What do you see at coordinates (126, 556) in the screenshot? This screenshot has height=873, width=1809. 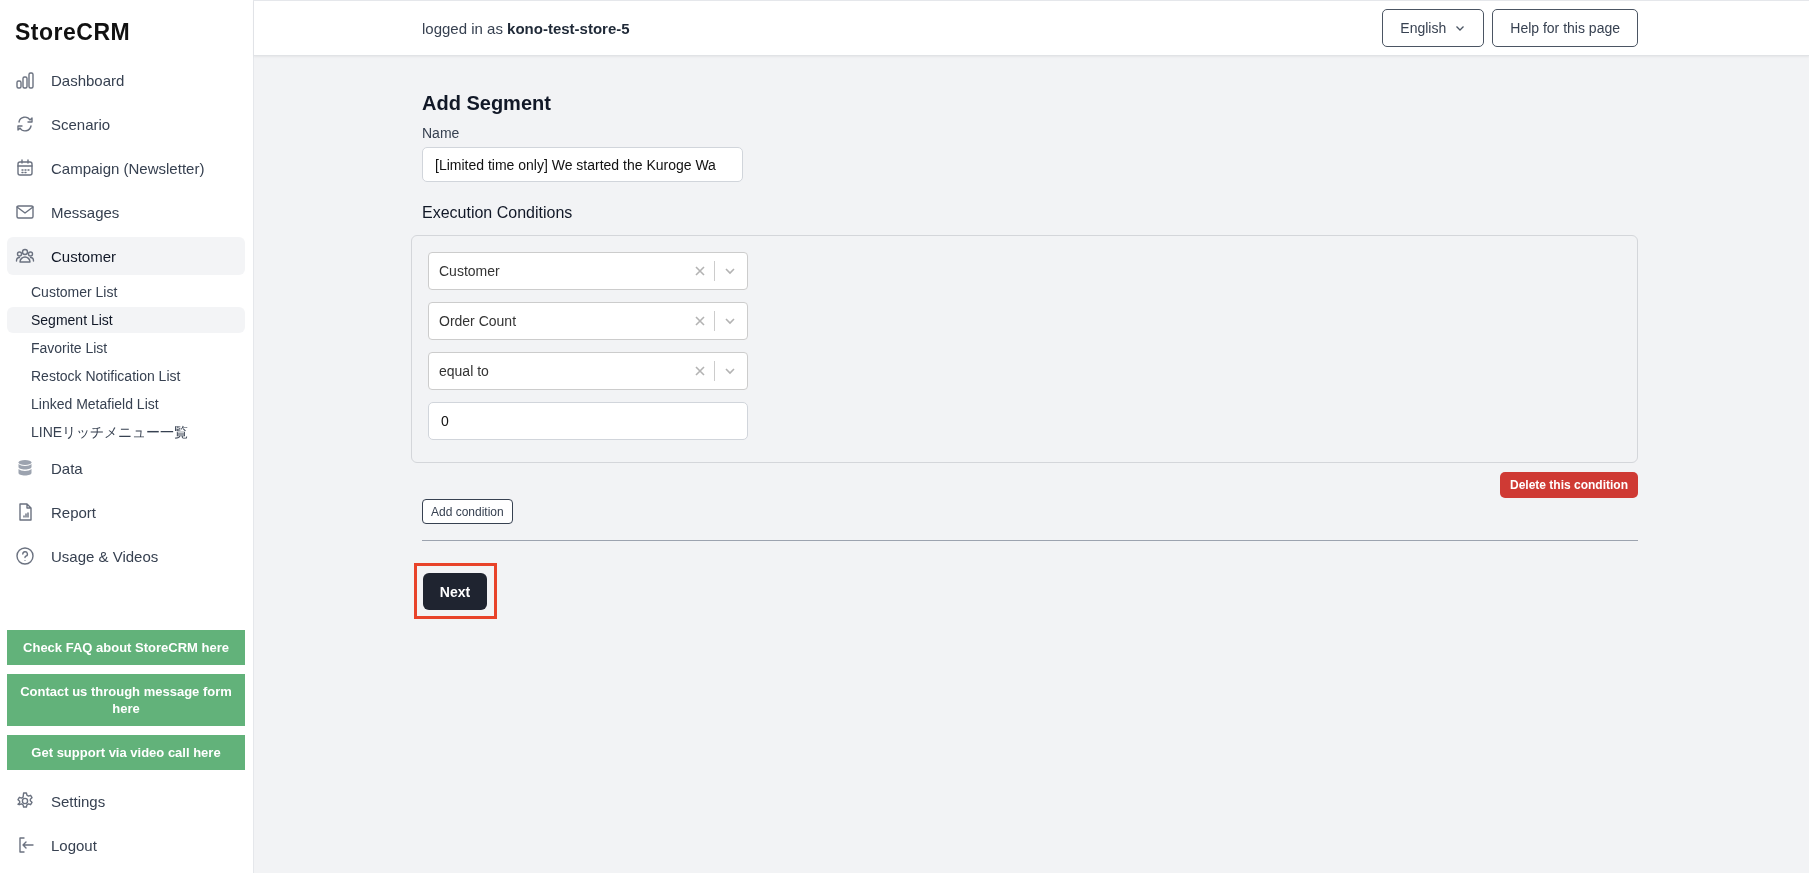 I see `nav-item: Usage & Videos` at bounding box center [126, 556].